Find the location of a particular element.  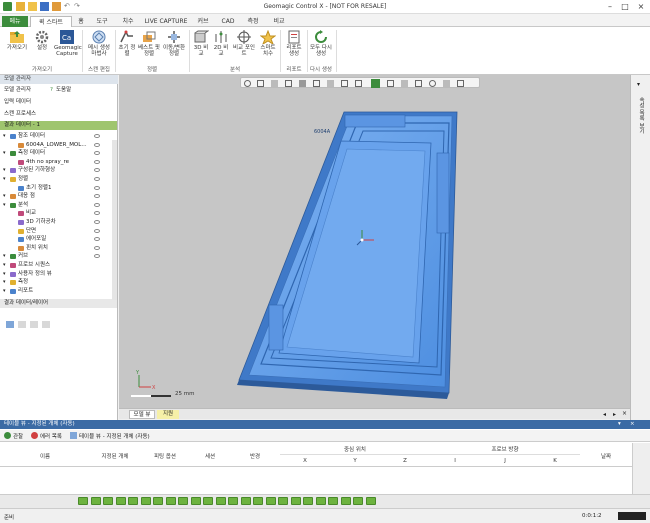

tab-next-icon: ▸ is located at coordinates (614, 414).